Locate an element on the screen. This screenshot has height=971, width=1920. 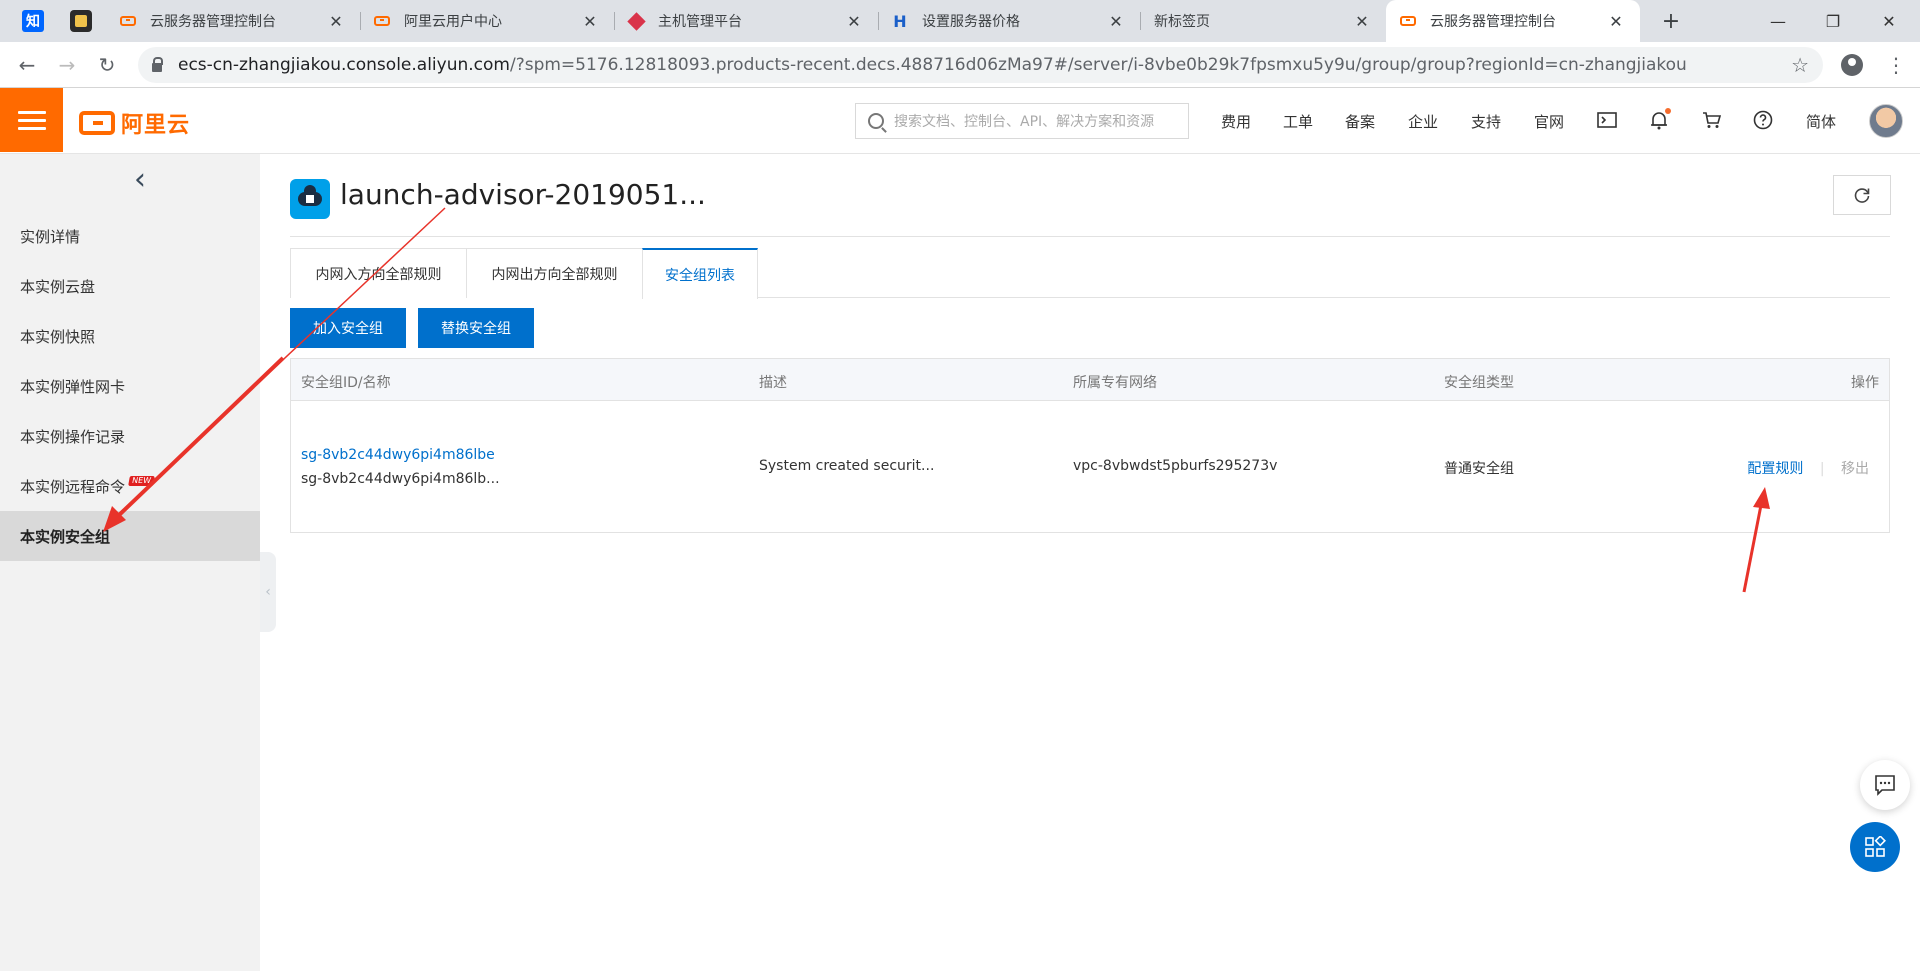
search-placeholder: 搜索文档、控制台、API、解决方案和资源 is located at coordinates (1024, 122).